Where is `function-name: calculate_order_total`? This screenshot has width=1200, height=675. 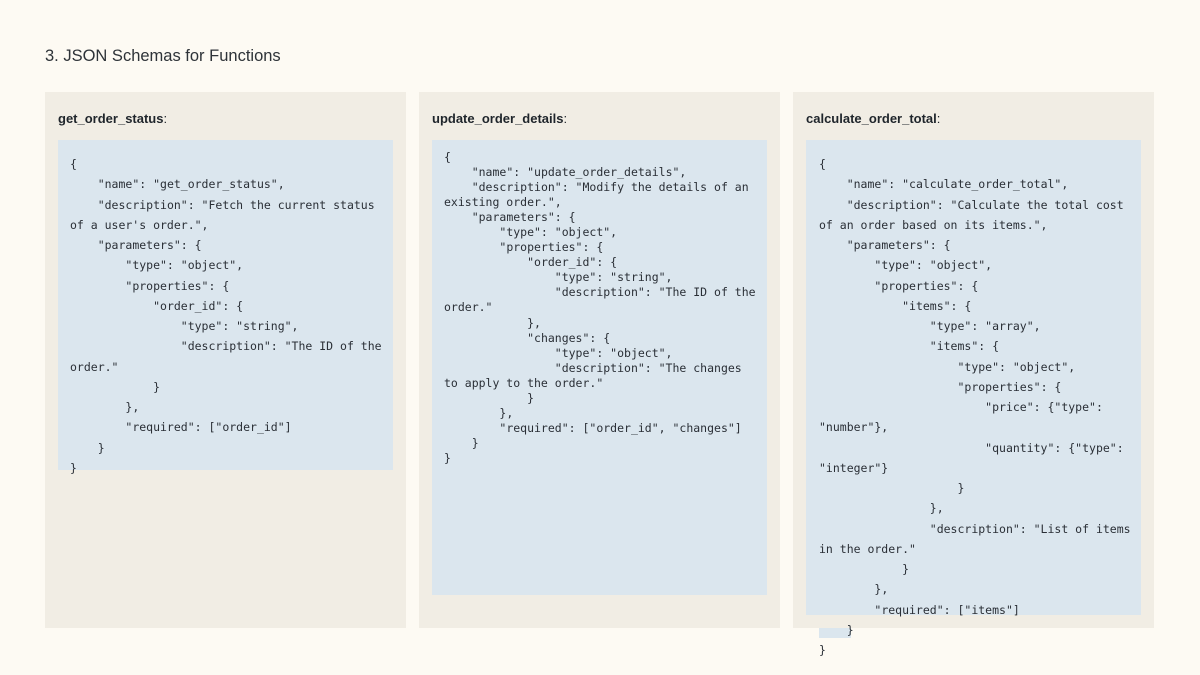
function-name: calculate_order_total is located at coordinates (871, 118).